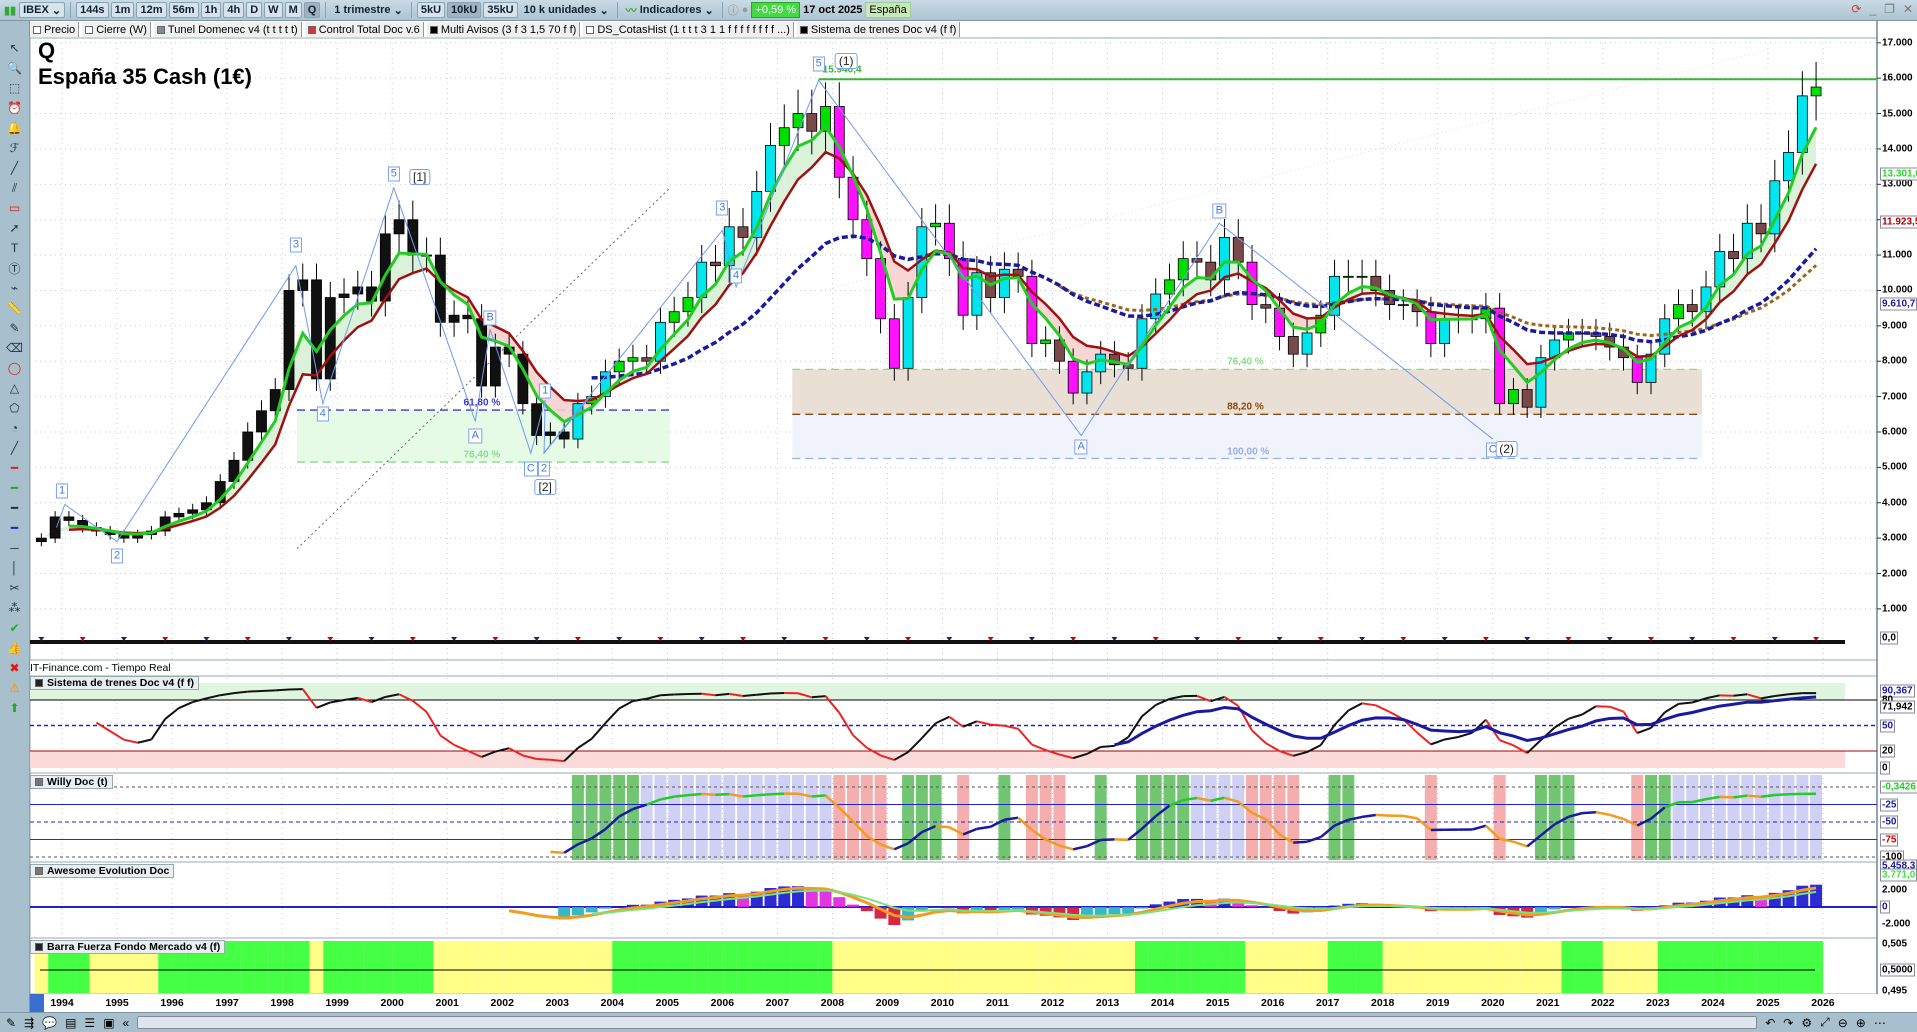  I want to click on multichart-icon: ▣, so click(108, 1023).